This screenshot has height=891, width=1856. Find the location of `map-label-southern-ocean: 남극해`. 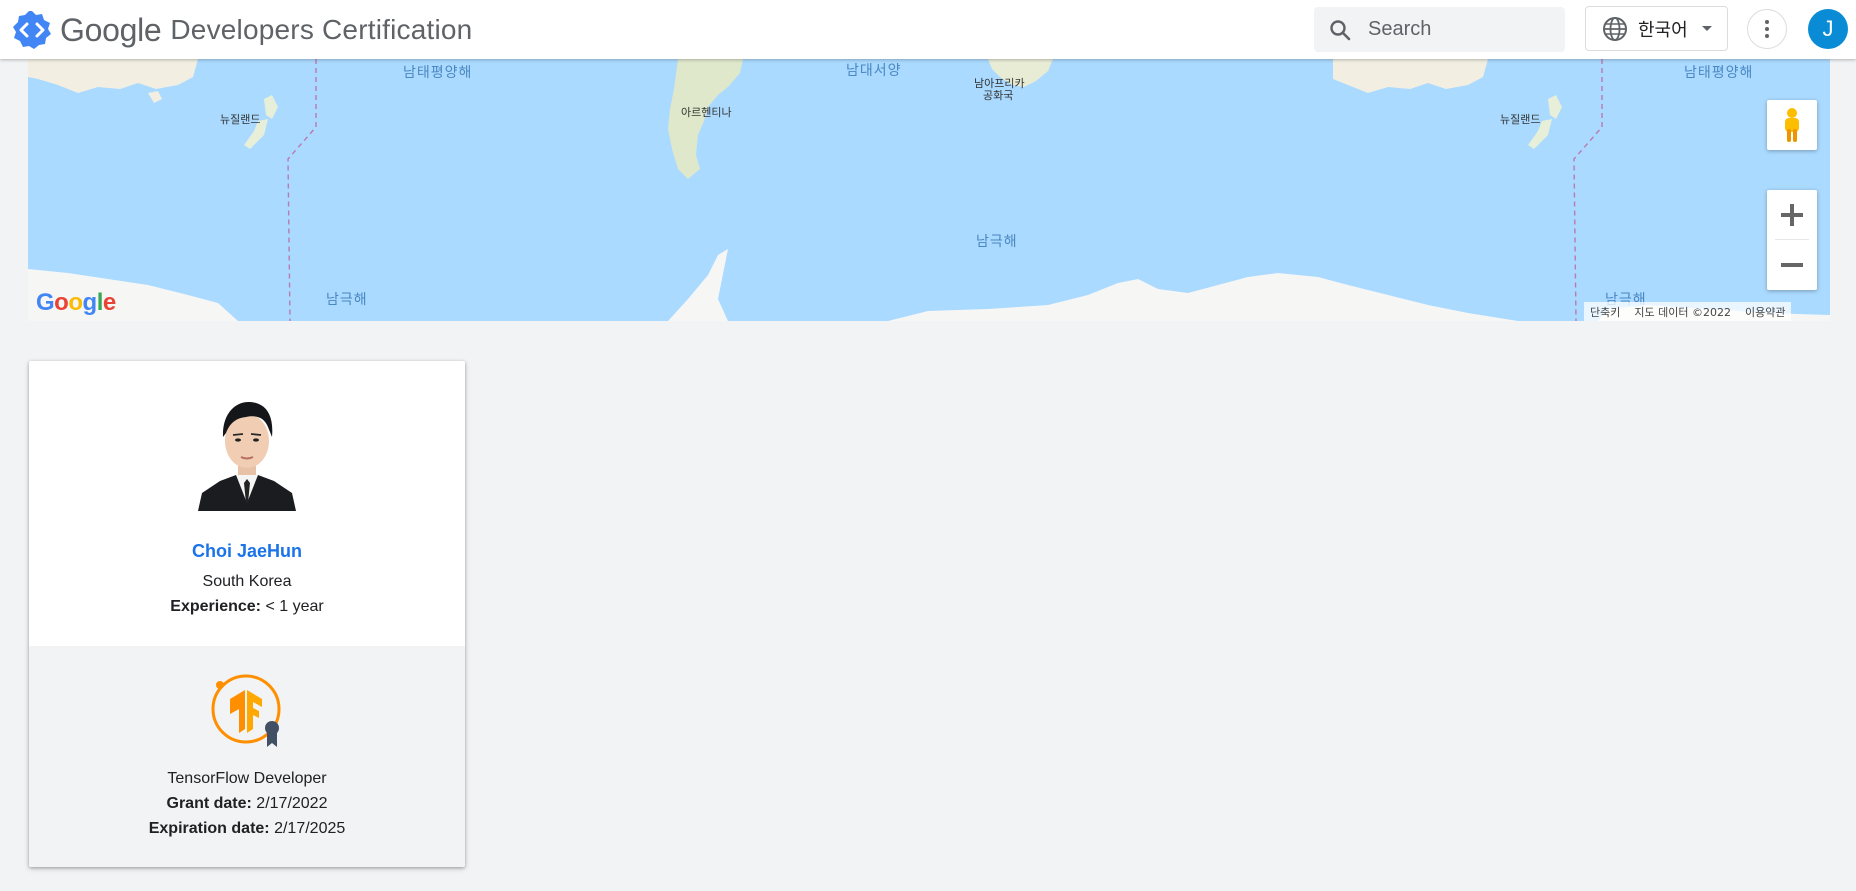

map-label-southern-ocean: 남극해 is located at coordinates (997, 242).